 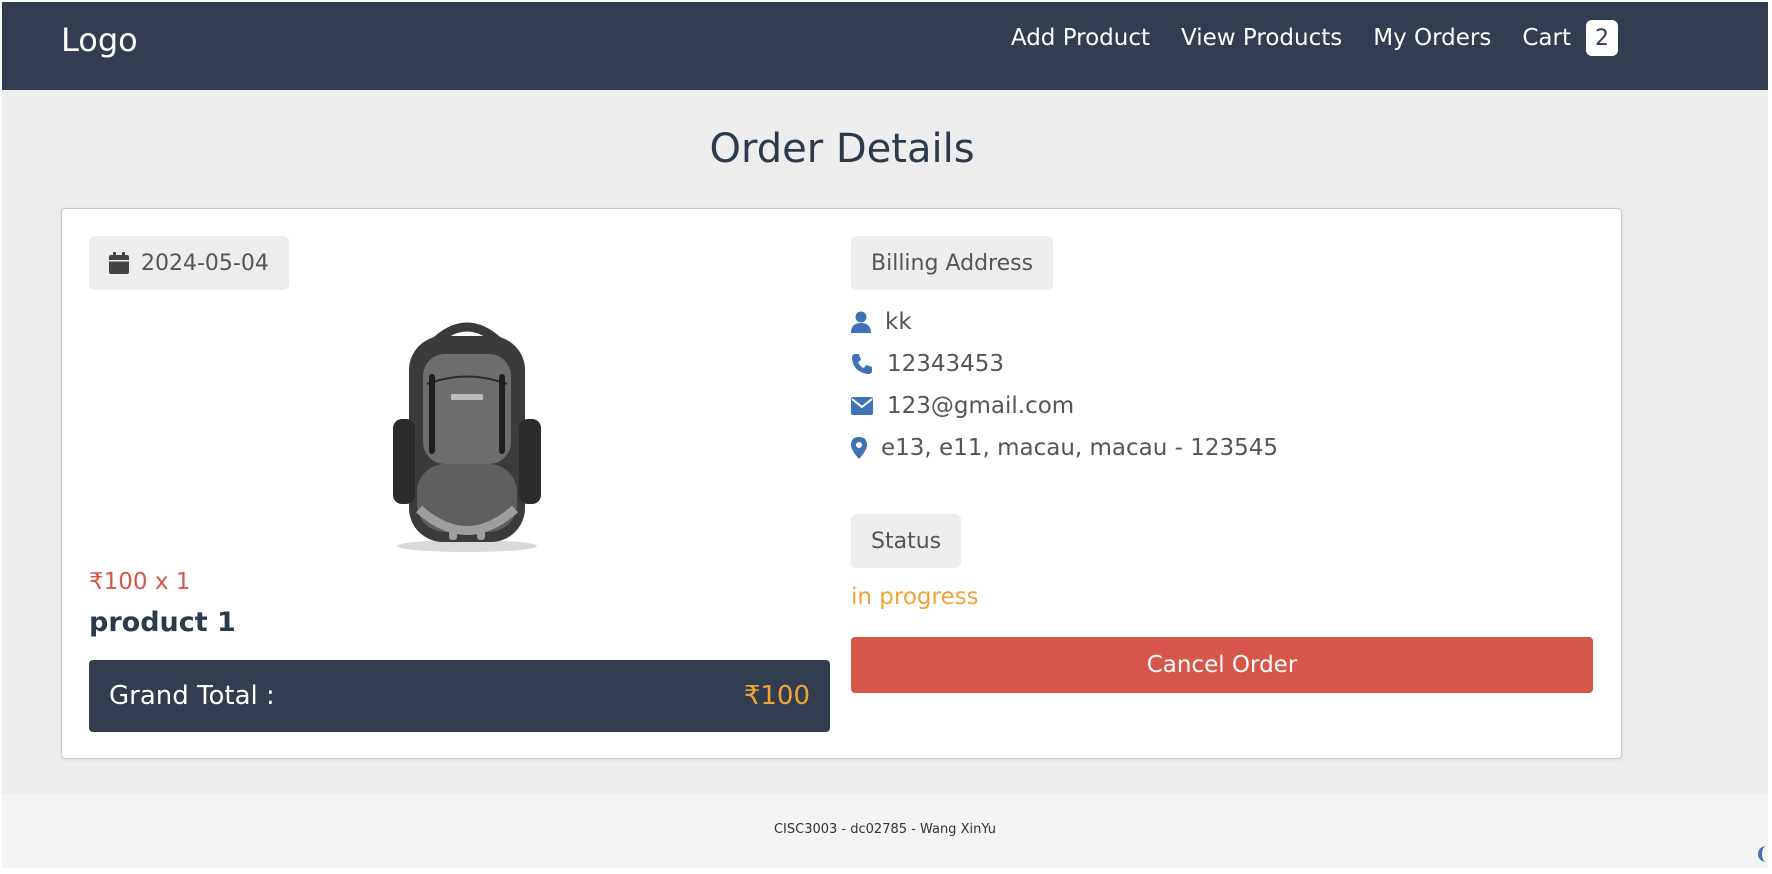 I want to click on nav-cart-label: Cart, so click(x=1546, y=38).